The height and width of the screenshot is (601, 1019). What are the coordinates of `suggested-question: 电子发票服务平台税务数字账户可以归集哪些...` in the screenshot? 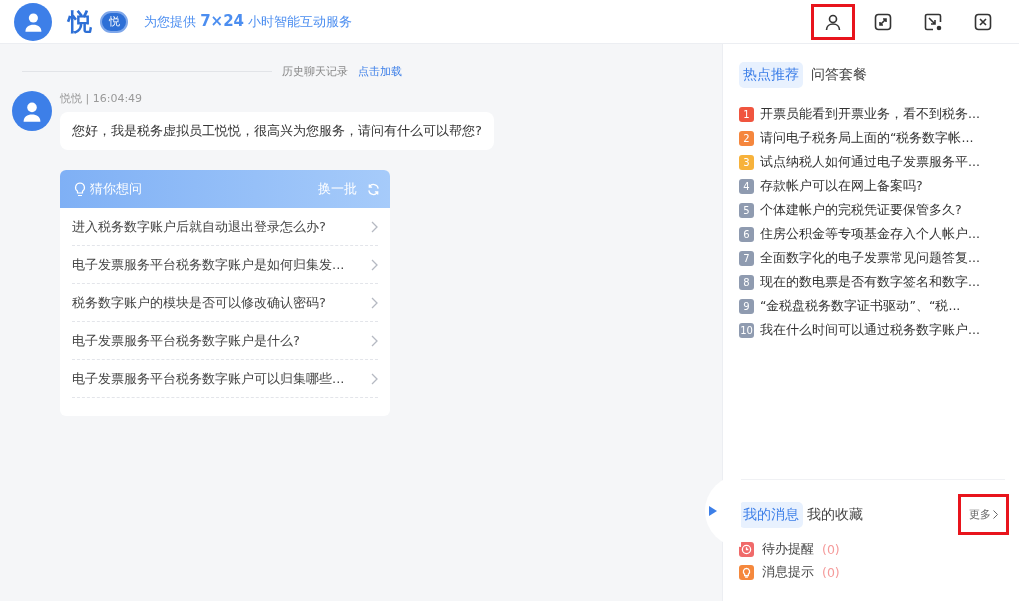 It's located at (225, 379).